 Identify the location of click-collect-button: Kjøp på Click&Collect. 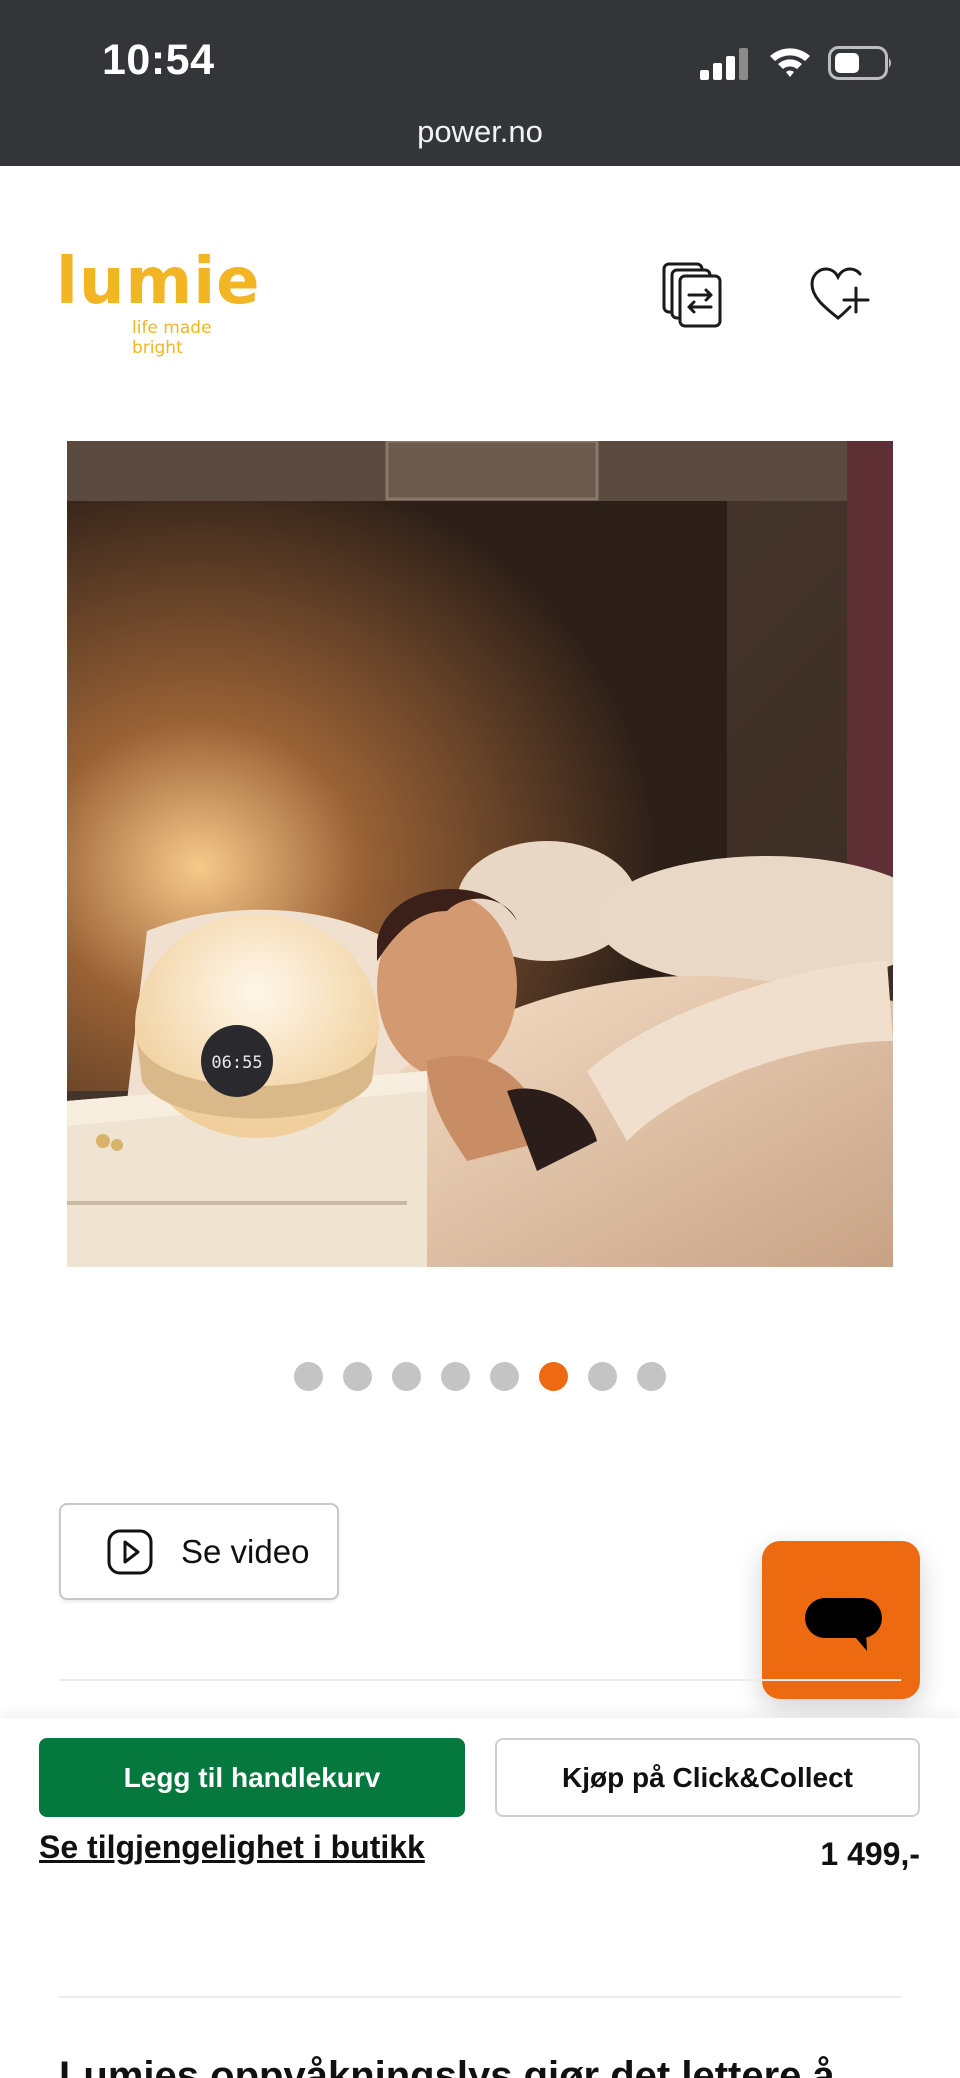
(707, 1777).